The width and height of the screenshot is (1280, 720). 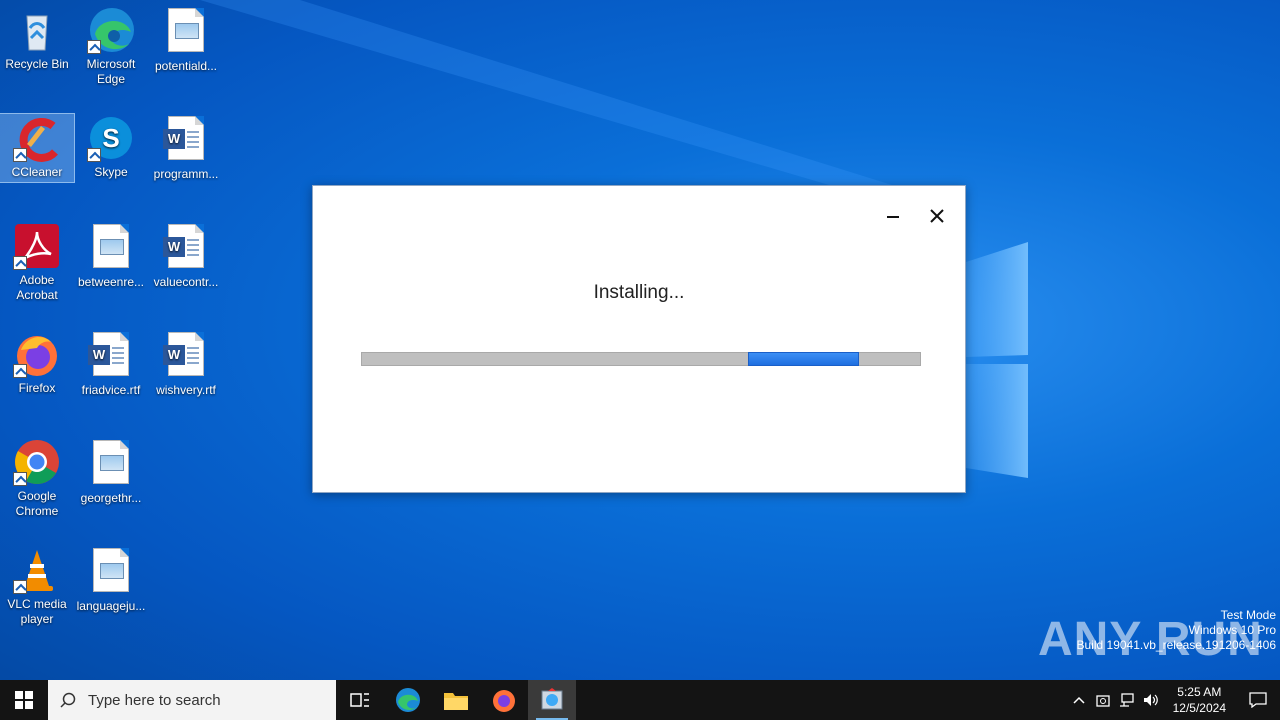 I want to click on taskbar-installer, so click(x=552, y=700).